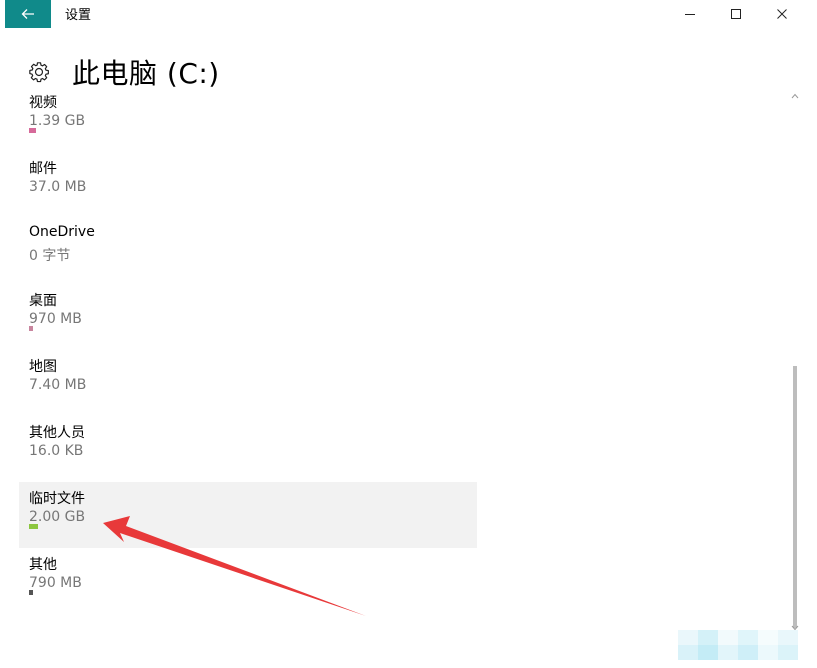 The height and width of the screenshot is (668, 817). Describe the element at coordinates (234, 566) in the screenshot. I see `annotation-arrow` at that location.